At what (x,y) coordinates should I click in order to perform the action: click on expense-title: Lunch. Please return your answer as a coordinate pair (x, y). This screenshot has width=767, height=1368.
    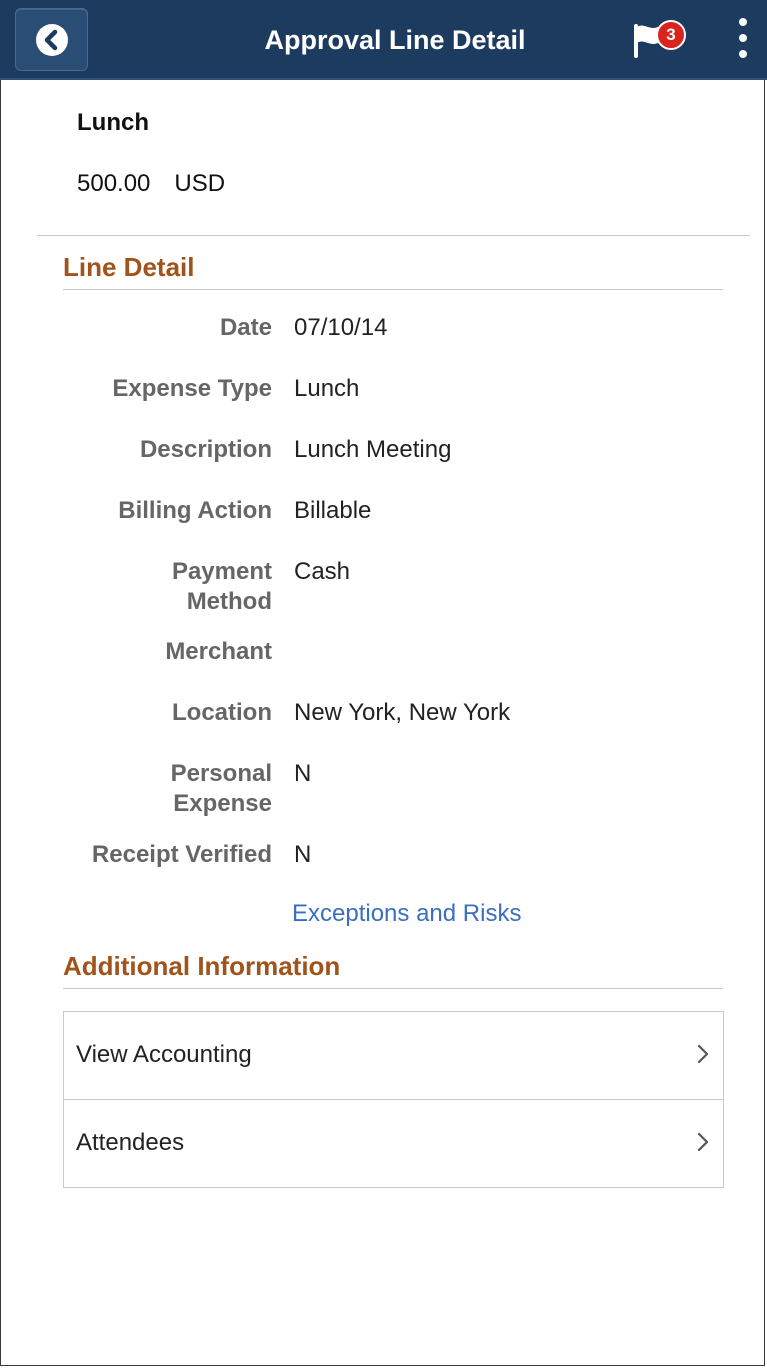
    Looking at the image, I should click on (113, 122).